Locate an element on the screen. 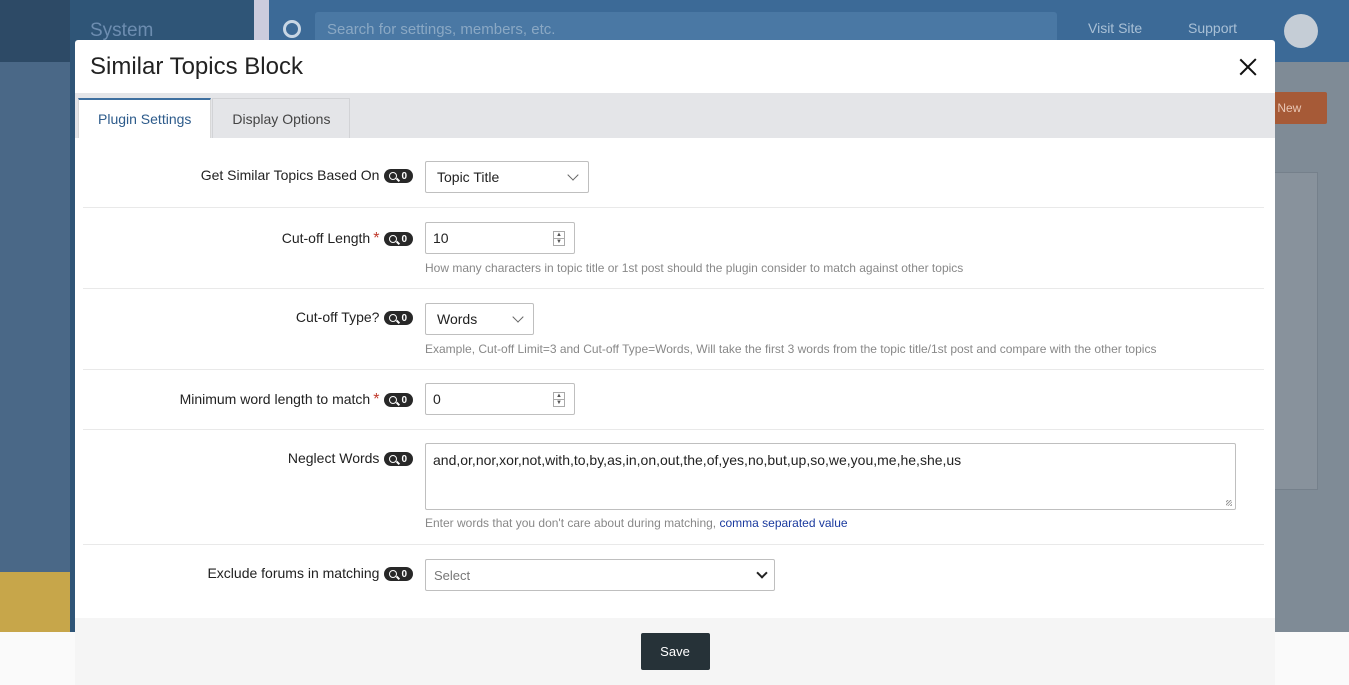 The image size is (1349, 685). comma-separated-link: comma separated value is located at coordinates (783, 523).